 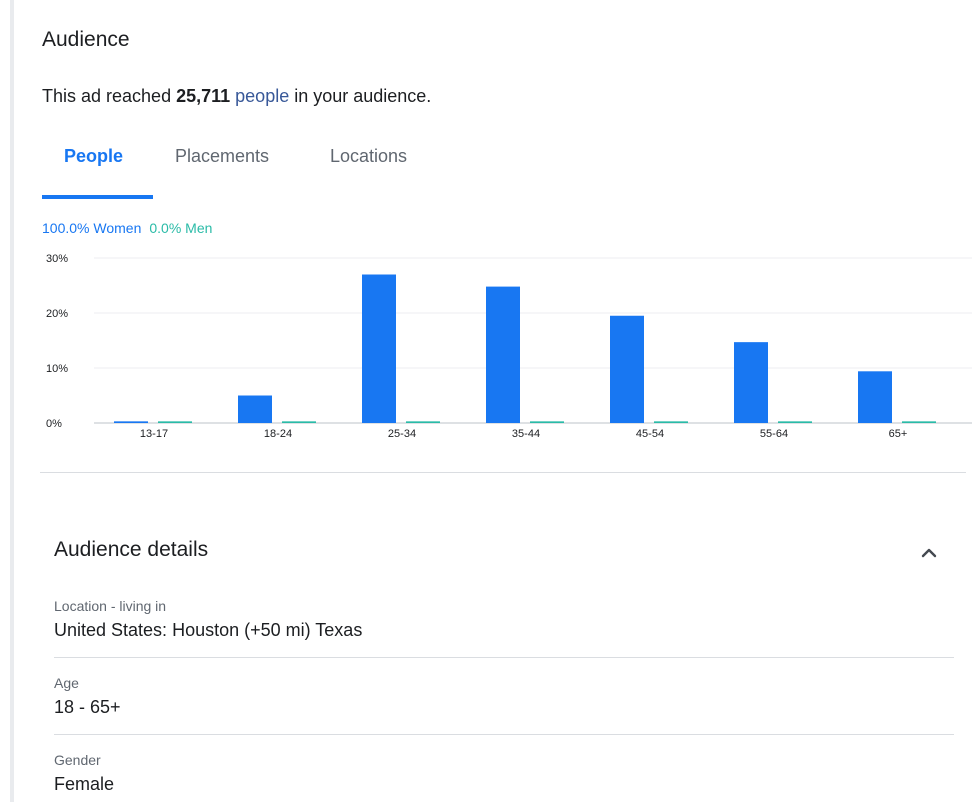 I want to click on y-tick-label: 30%, so click(x=57, y=259).